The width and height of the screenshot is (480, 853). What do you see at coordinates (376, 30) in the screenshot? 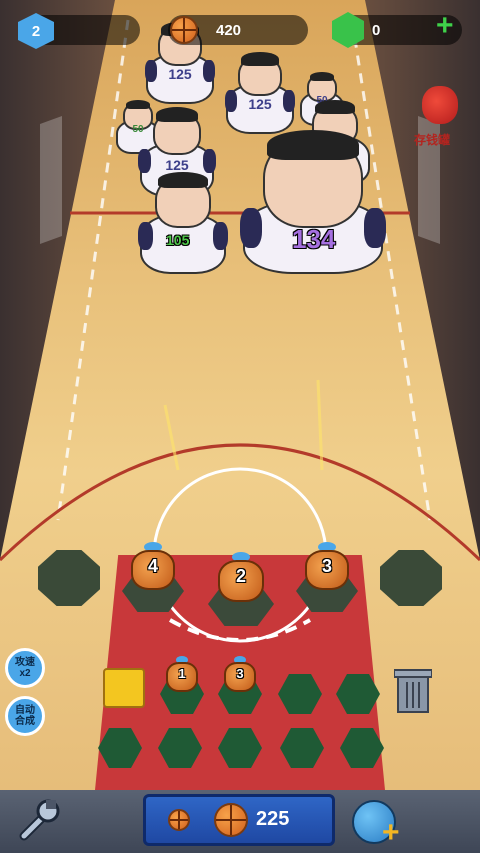
I see `gem-count: 0` at bounding box center [376, 30].